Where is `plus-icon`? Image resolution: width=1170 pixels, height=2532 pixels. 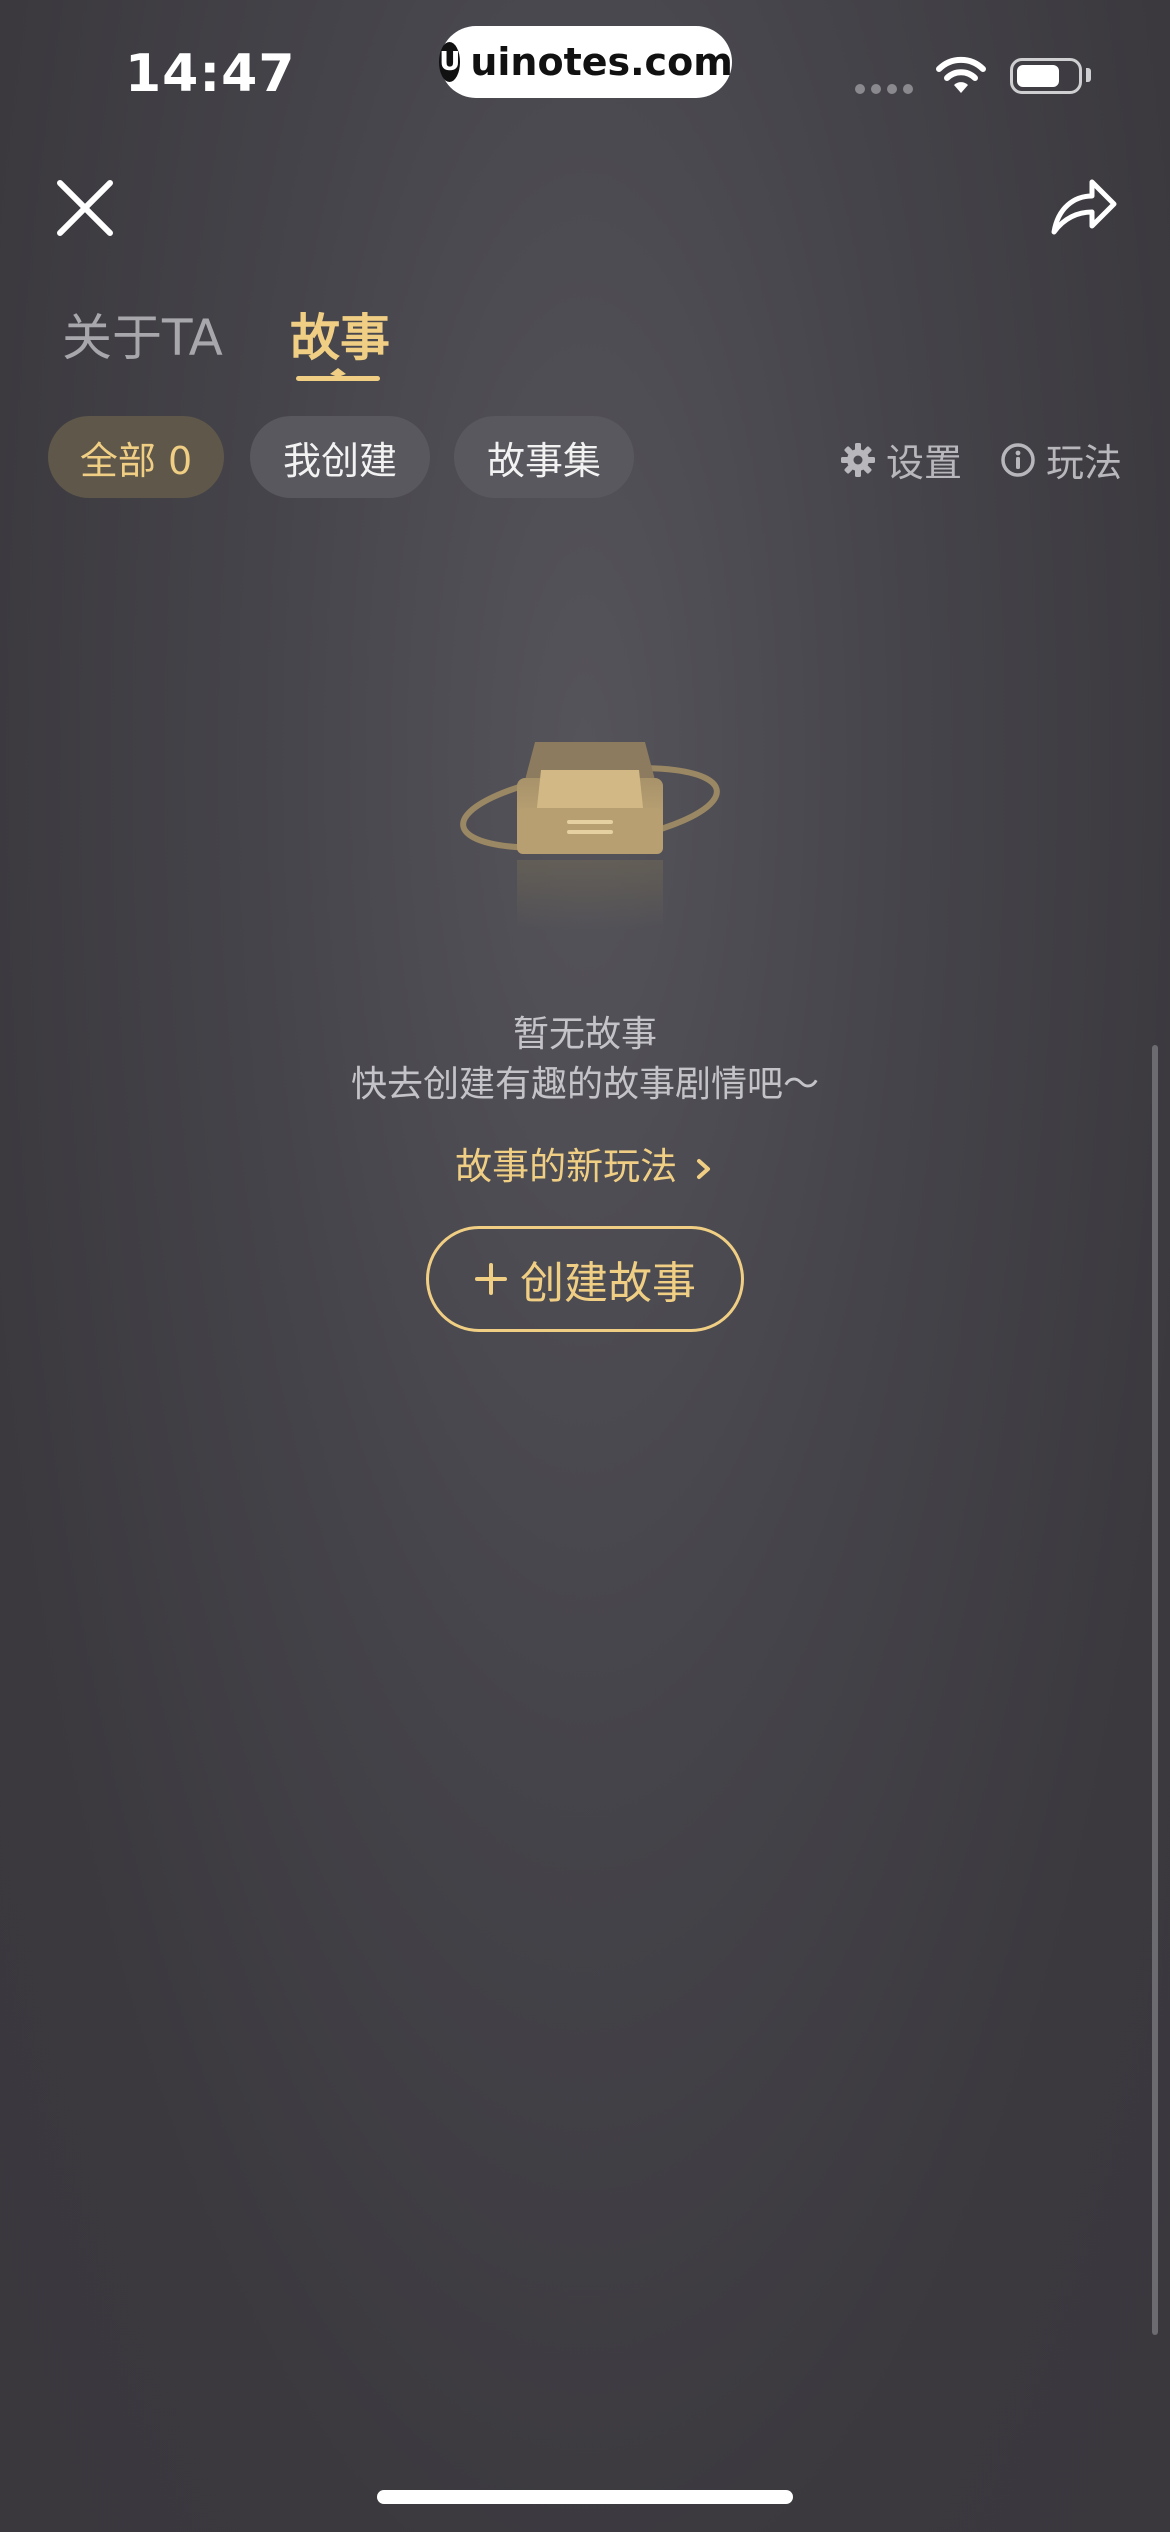 plus-icon is located at coordinates (491, 1279).